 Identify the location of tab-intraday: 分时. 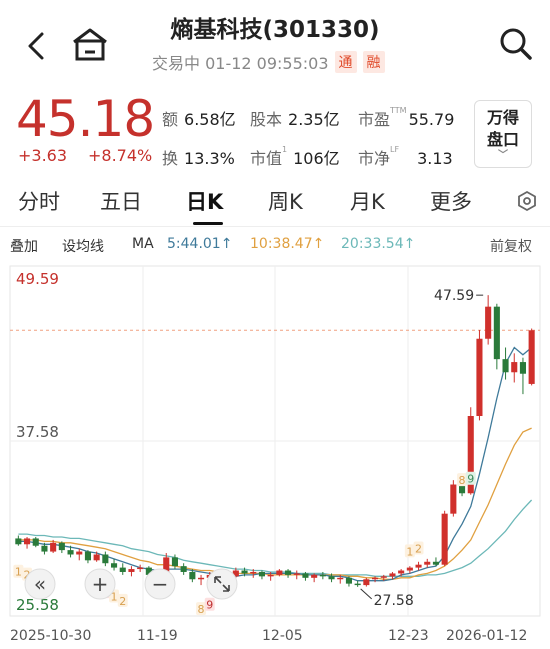
(39, 201).